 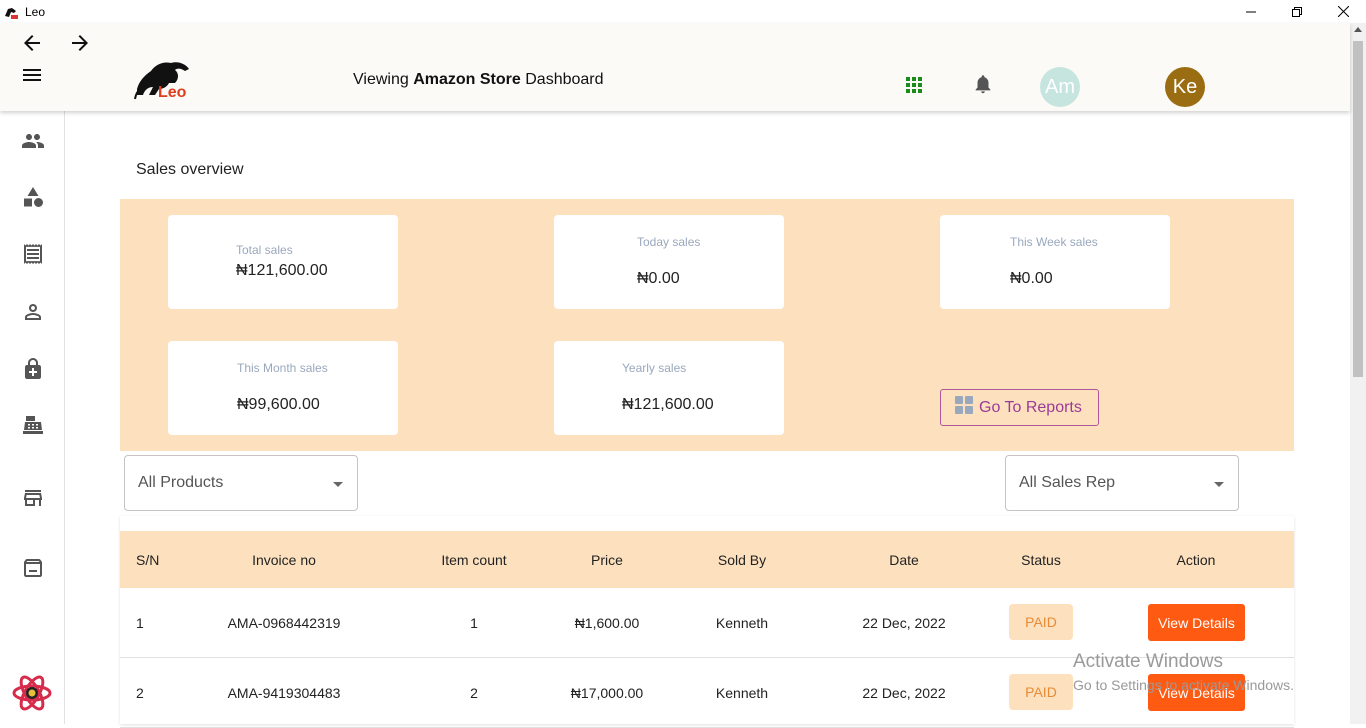 I want to click on app-header: Leo Viewing Amazon Store Dashboard Am Ke, so click(x=675, y=67).